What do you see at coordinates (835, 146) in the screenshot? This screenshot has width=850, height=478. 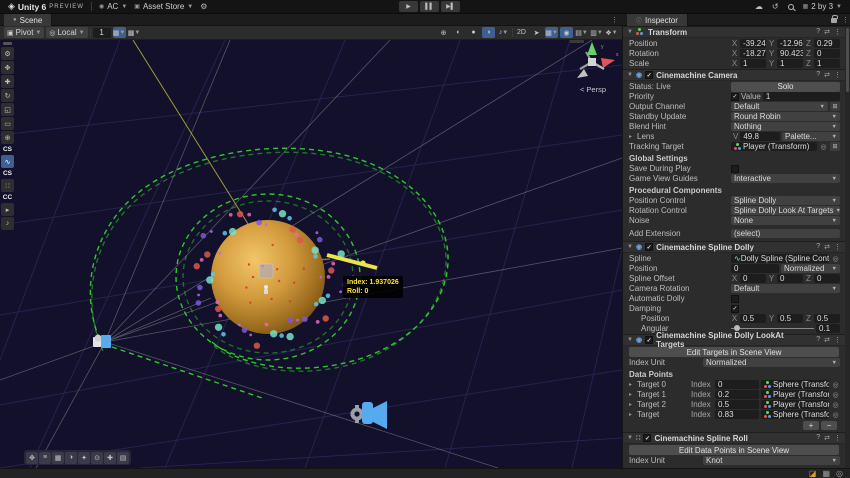 I see `tracking-settings-button: ⊞` at bounding box center [835, 146].